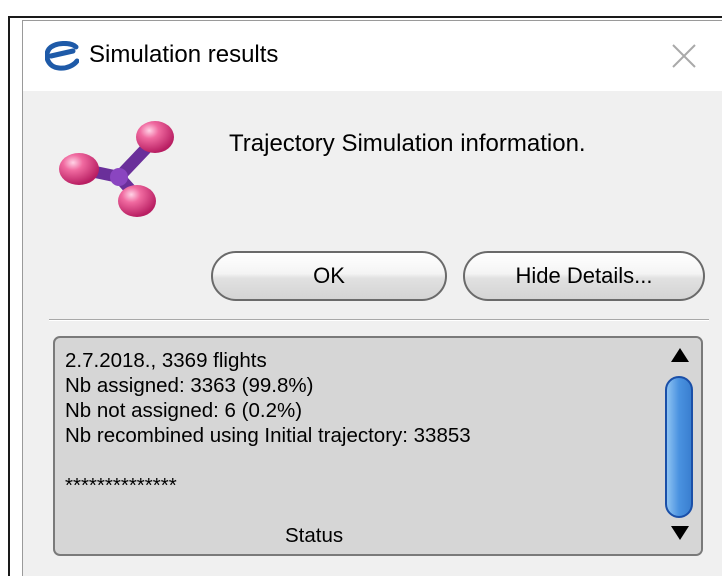 The height and width of the screenshot is (576, 722). What do you see at coordinates (329, 276) in the screenshot?
I see `ok-button: OK` at bounding box center [329, 276].